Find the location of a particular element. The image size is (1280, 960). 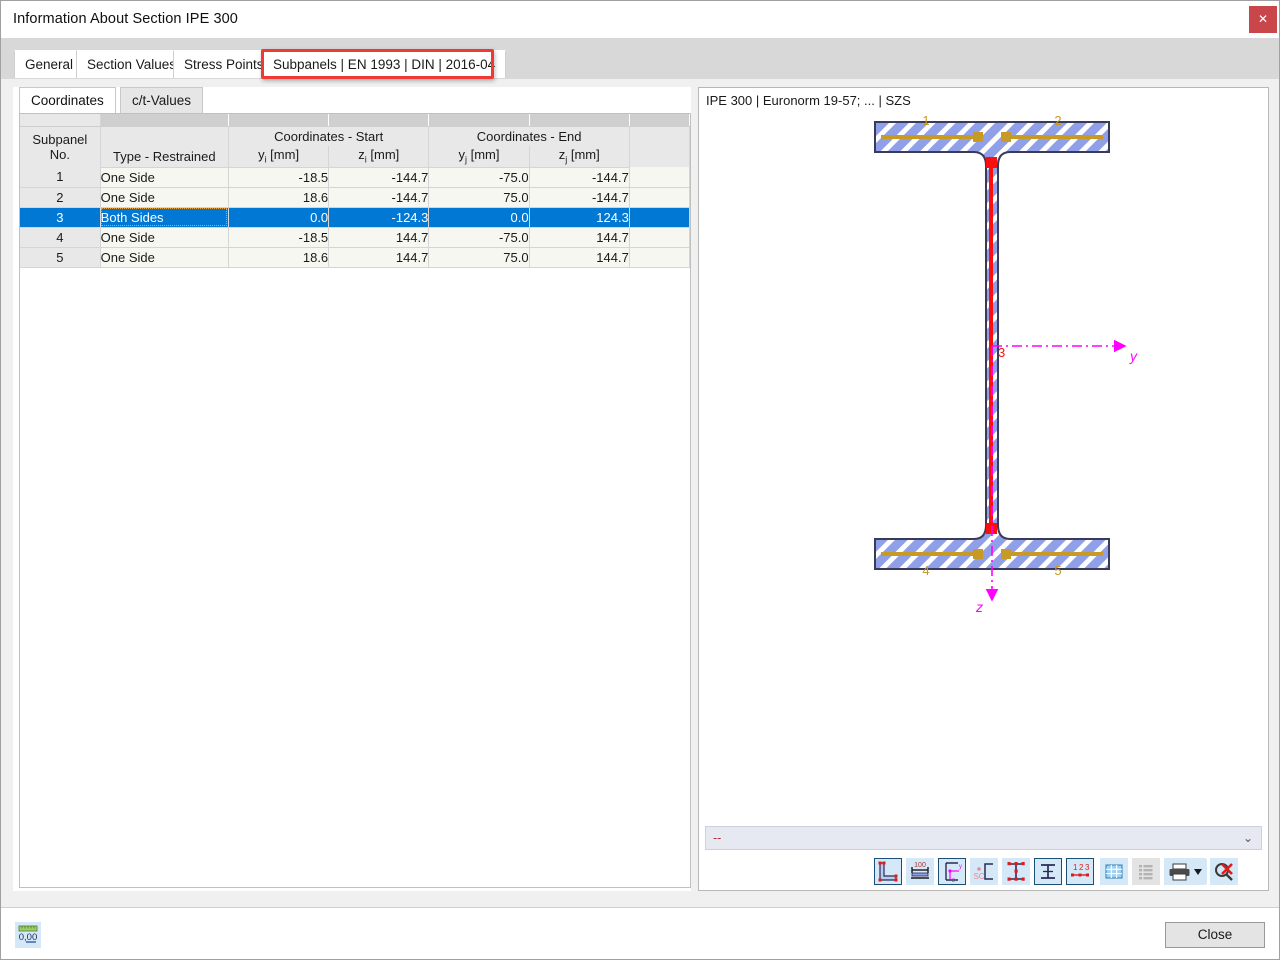

column-header-yi: yi [mm] is located at coordinates (279, 157).